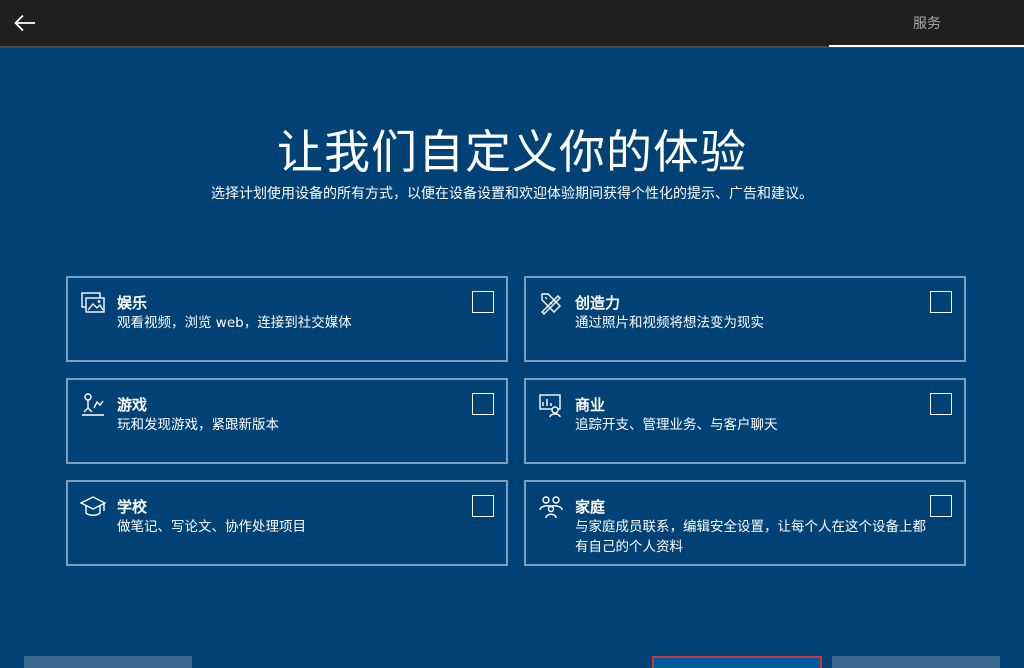 The height and width of the screenshot is (668, 1024). I want to click on top-bar: 服务, so click(512, 24).